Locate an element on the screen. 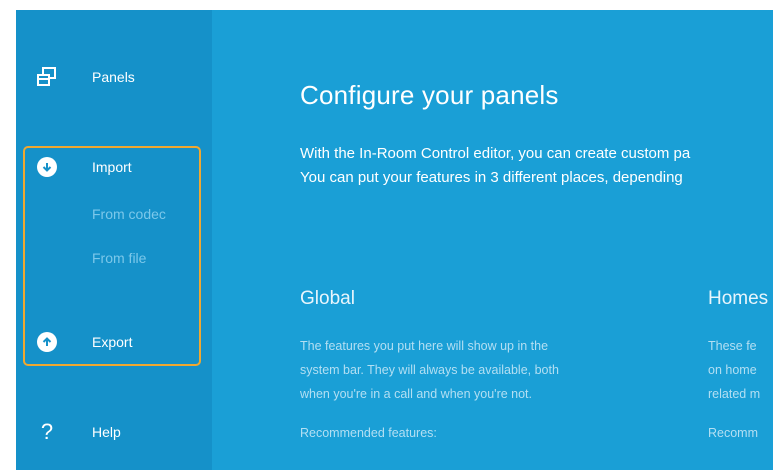  sidebar-item-import: Import is located at coordinates (114, 167).